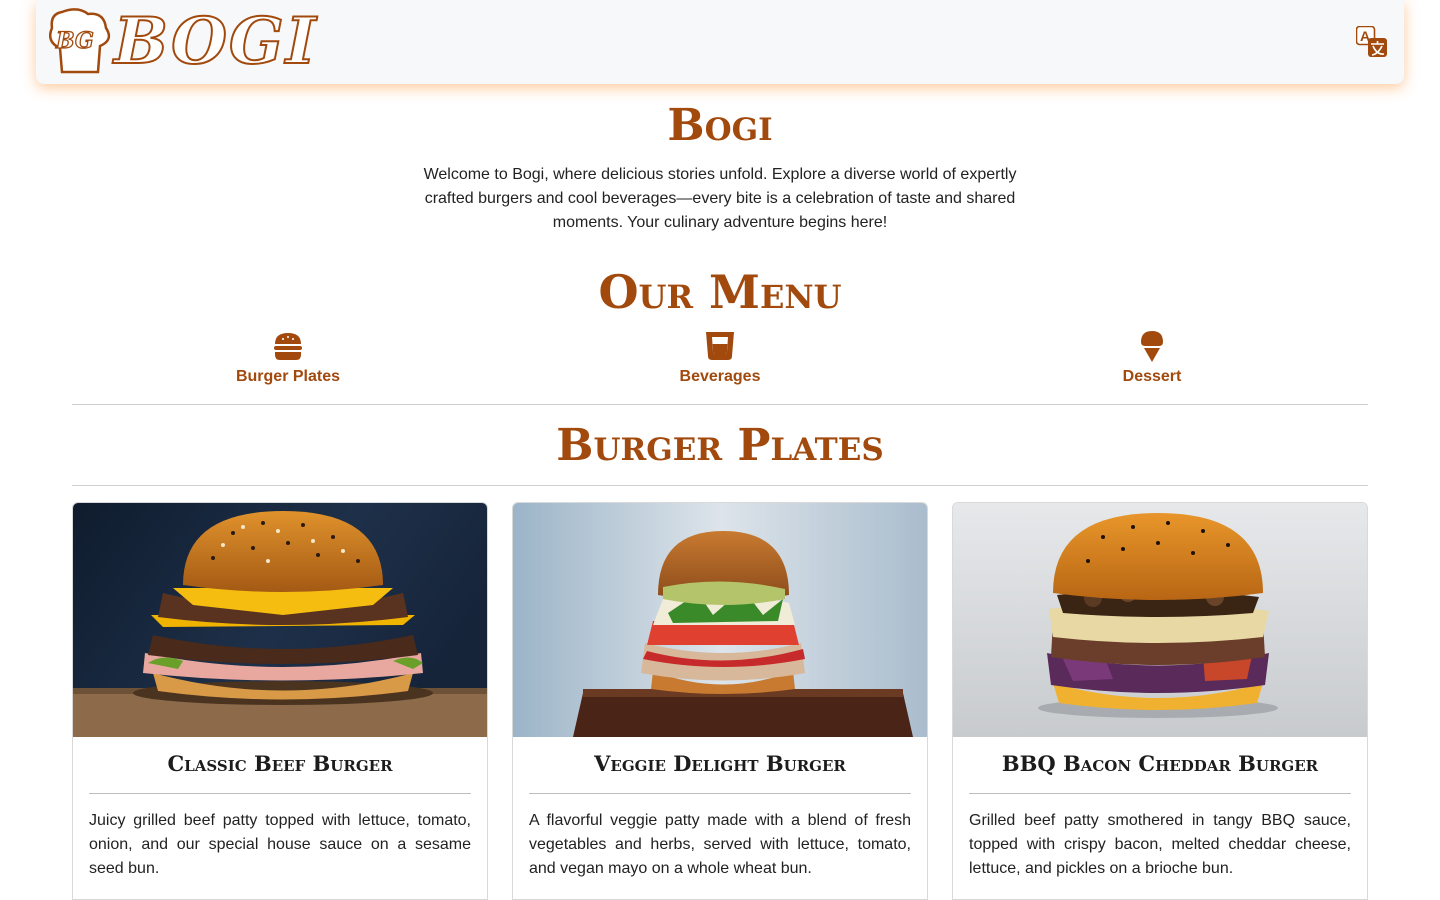 The height and width of the screenshot is (900, 1440). I want to click on translate-icon: A, so click(1371, 41).